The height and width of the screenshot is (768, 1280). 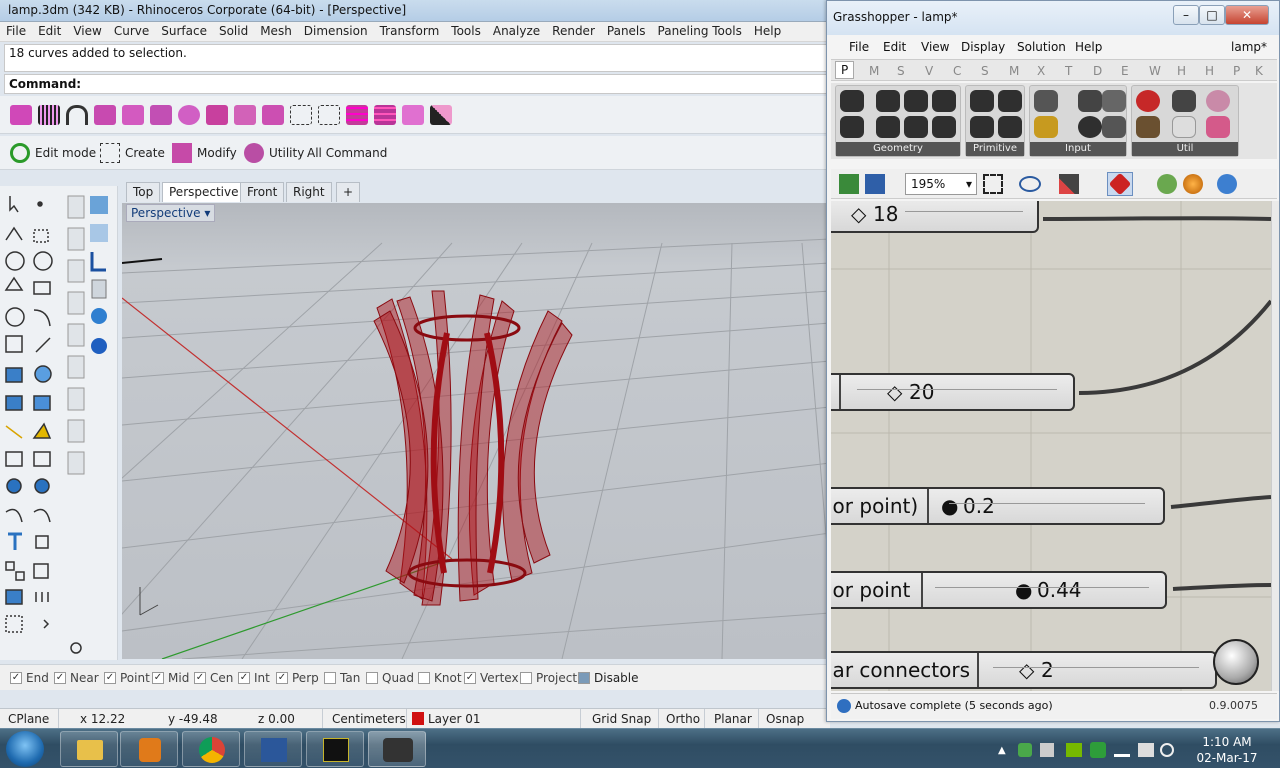 What do you see at coordinates (59, 423) in the screenshot?
I see `left-tool-icons` at bounding box center [59, 423].